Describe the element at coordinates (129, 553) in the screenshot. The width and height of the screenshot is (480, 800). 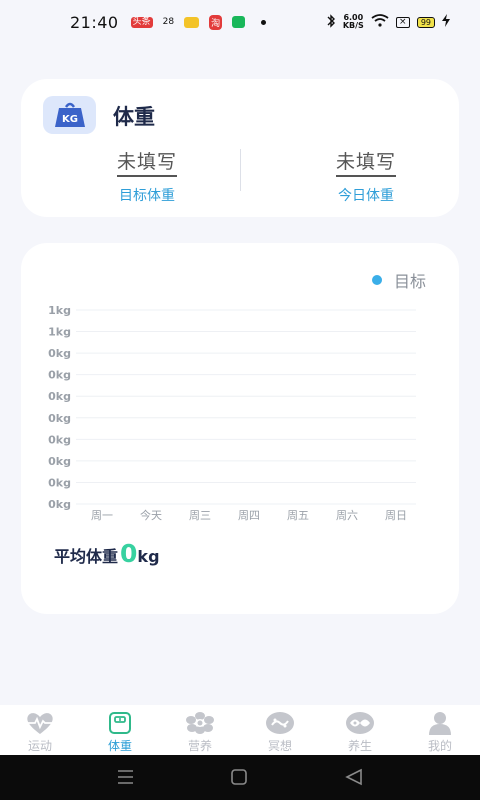
I see `average-weight-value: 0` at that location.